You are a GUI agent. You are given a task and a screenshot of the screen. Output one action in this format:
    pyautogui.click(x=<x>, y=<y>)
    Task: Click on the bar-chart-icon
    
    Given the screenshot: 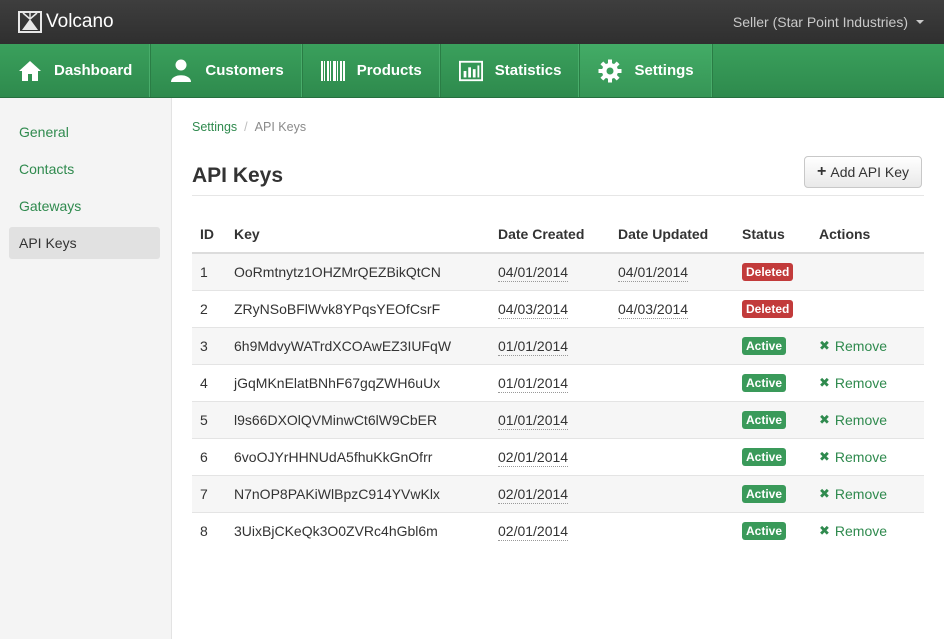 What is the action you would take?
    pyautogui.click(x=470, y=71)
    